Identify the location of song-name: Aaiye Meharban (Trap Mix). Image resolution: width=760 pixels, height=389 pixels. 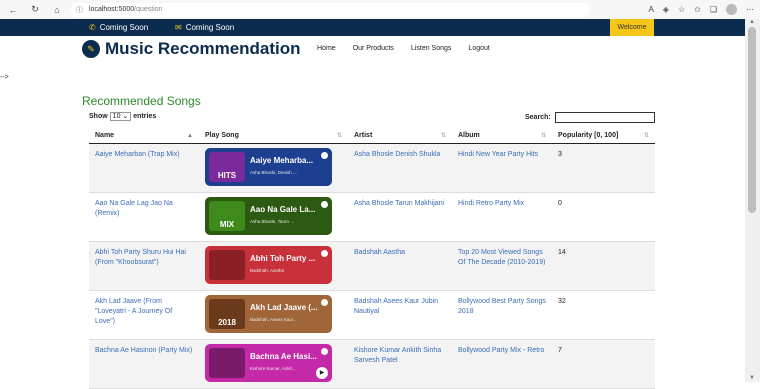
(144, 168).